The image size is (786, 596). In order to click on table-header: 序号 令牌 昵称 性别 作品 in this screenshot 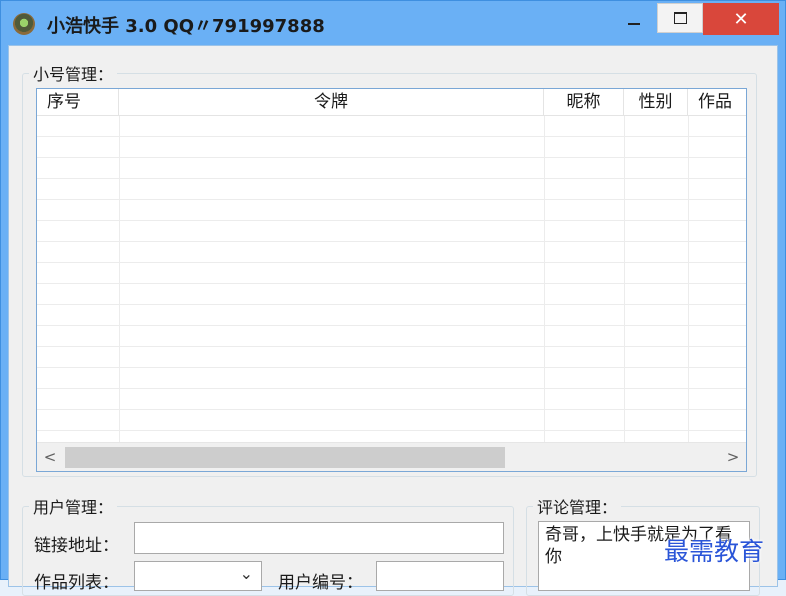, I will do `click(391, 102)`.